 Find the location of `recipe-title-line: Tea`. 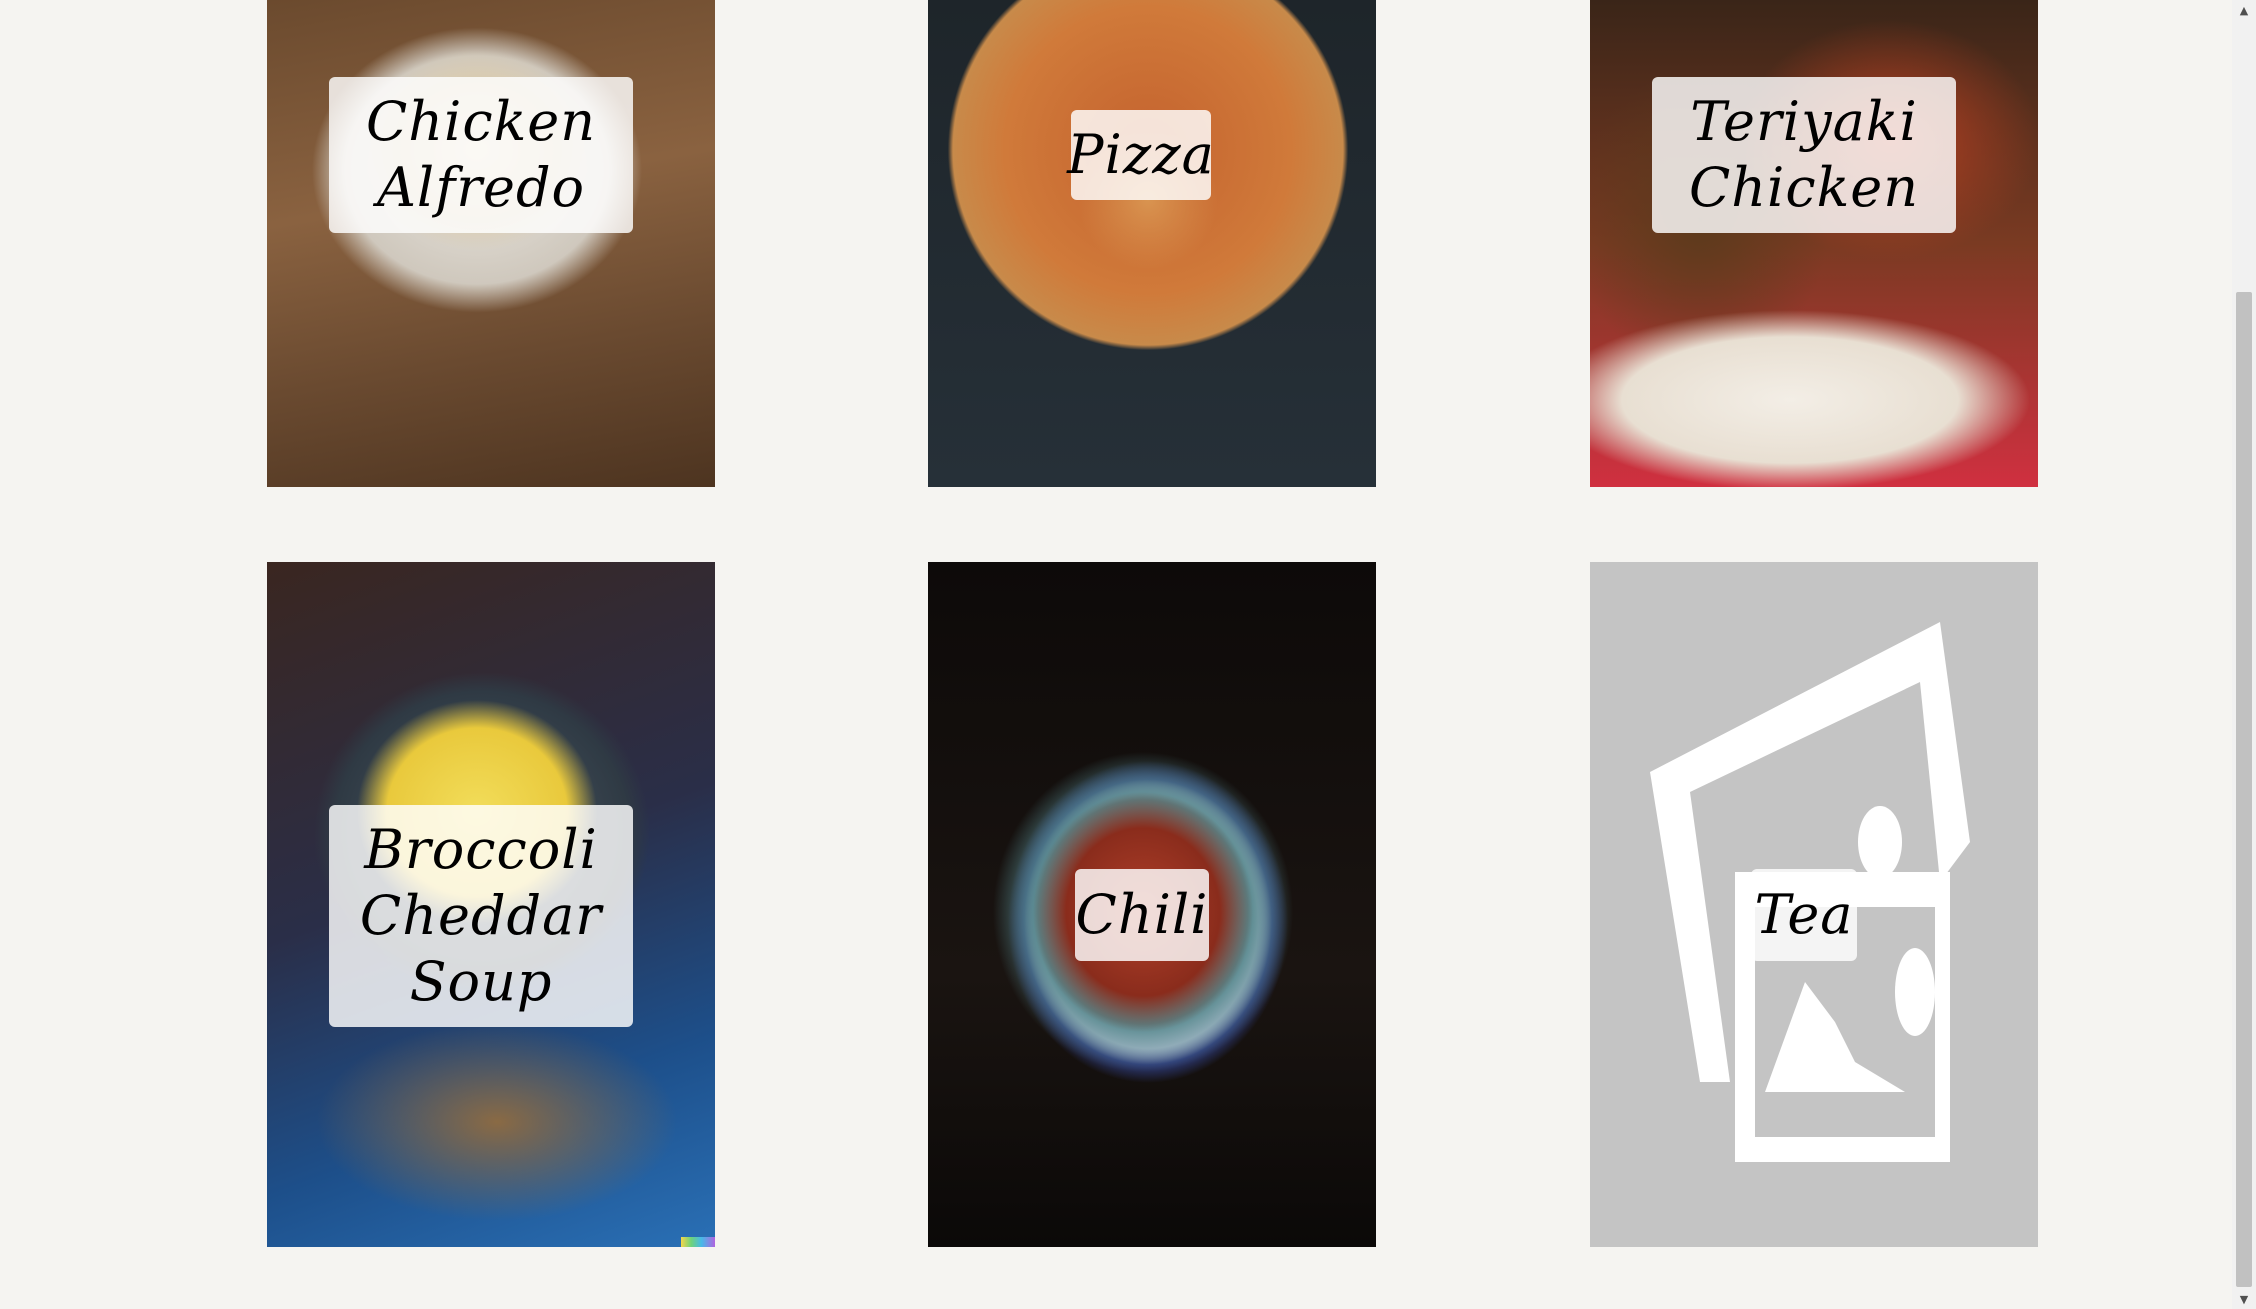

recipe-title-line: Tea is located at coordinates (1804, 914).